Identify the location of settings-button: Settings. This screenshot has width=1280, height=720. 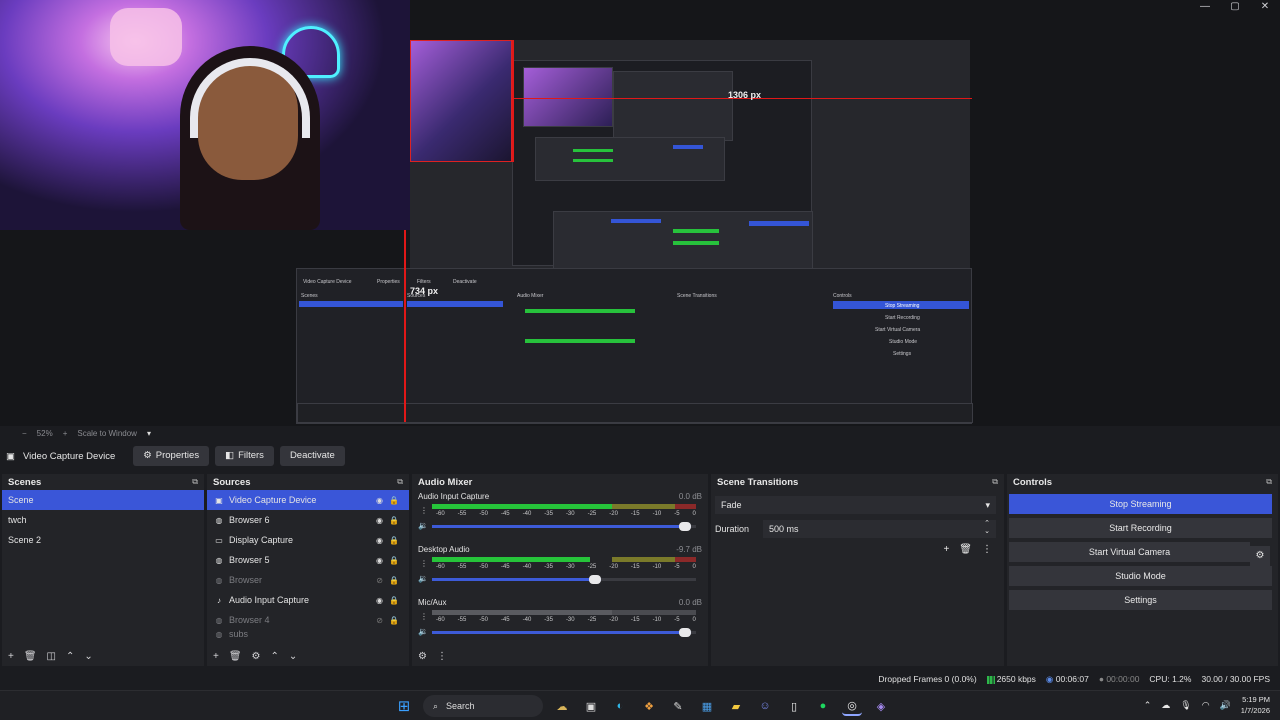
(1140, 600).